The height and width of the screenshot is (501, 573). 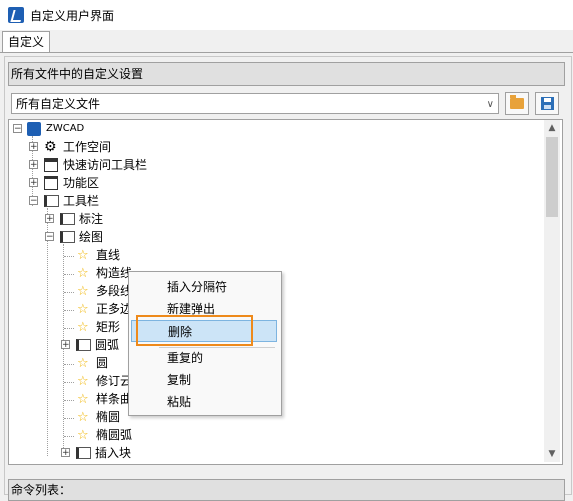 What do you see at coordinates (104, 399) in the screenshot?
I see `tree-item-spline: ☆ 样条曲` at bounding box center [104, 399].